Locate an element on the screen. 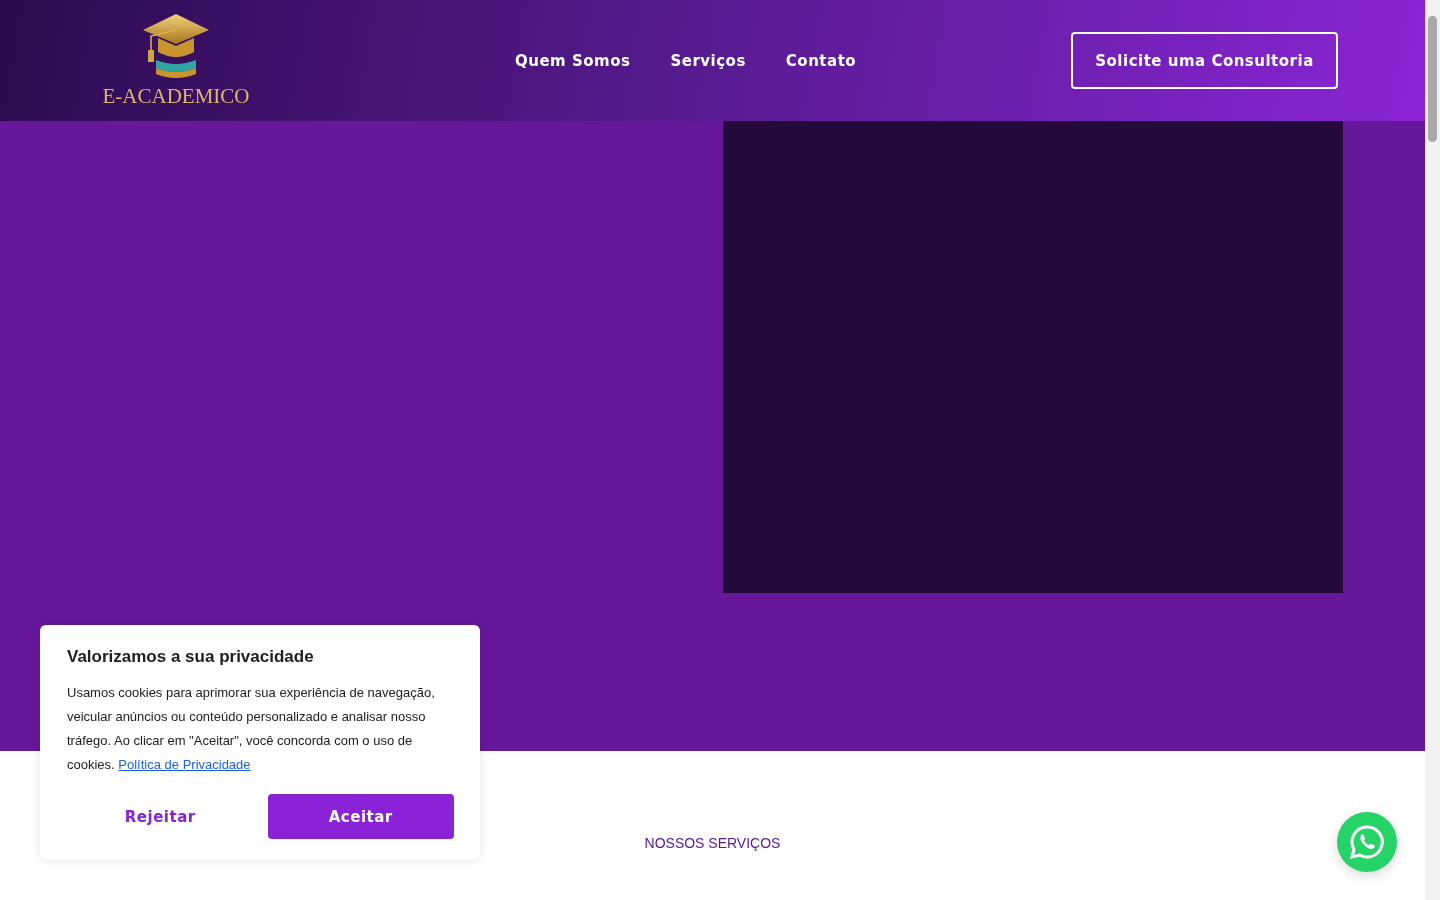 The width and height of the screenshot is (1440, 900). nav-link: Contato is located at coordinates (821, 60).